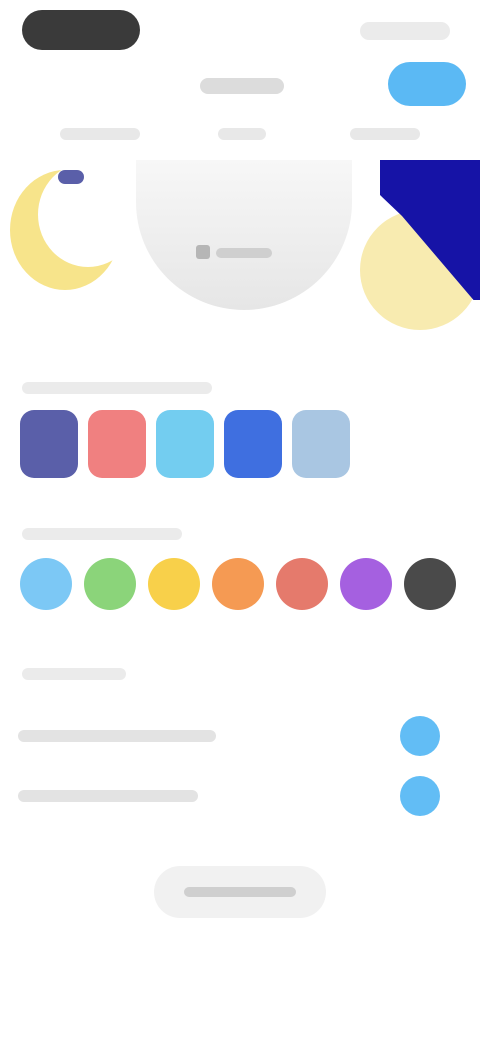 This screenshot has width=480, height=1040. Describe the element at coordinates (238, 584) in the screenshot. I see `accent-swatch-orange` at that location.